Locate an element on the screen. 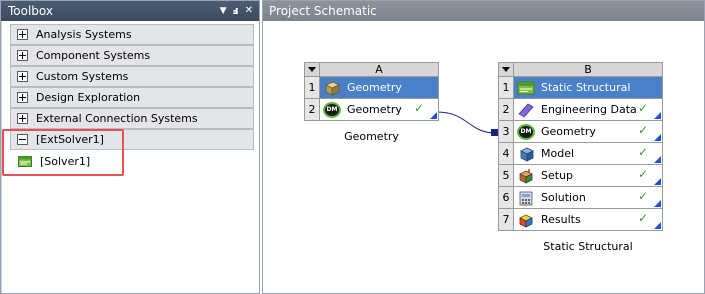 This screenshot has width=705, height=294. toolbox-controls: ▼ ⅎ ✕ is located at coordinates (236, 11).